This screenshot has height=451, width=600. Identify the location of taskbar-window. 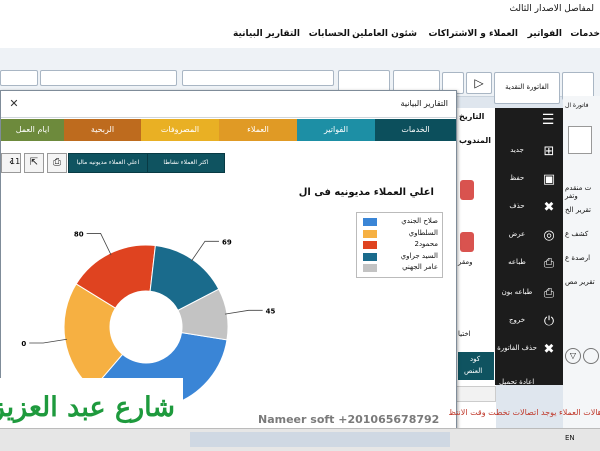
(320, 439).